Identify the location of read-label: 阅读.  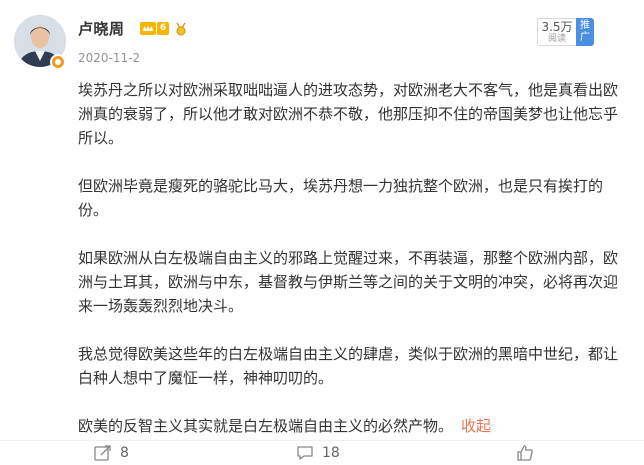
(556, 39).